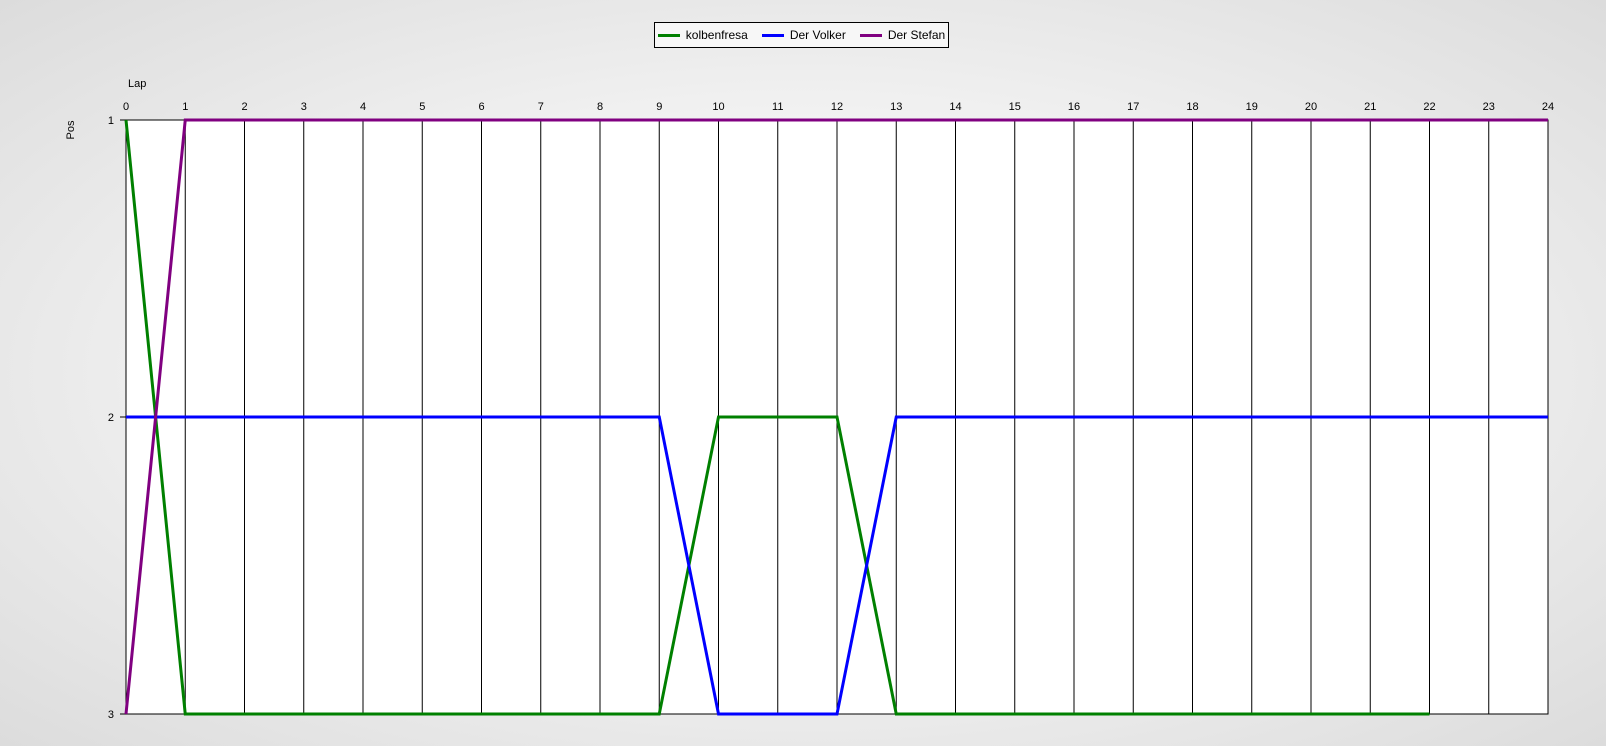 The image size is (1606, 746). What do you see at coordinates (126, 107) in the screenshot?
I see `x-tick-label-0: 0` at bounding box center [126, 107].